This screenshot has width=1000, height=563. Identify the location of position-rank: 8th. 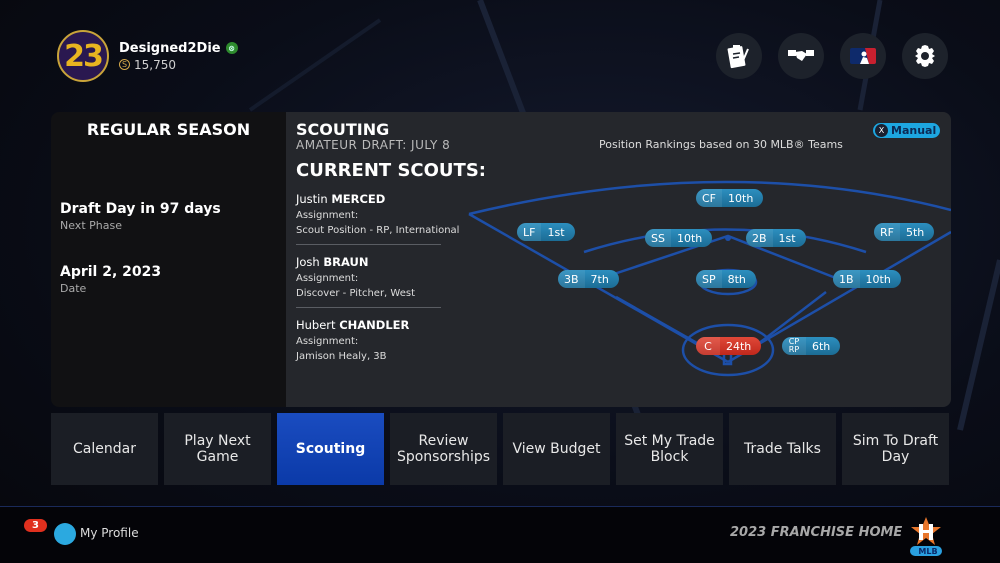
(736, 279).